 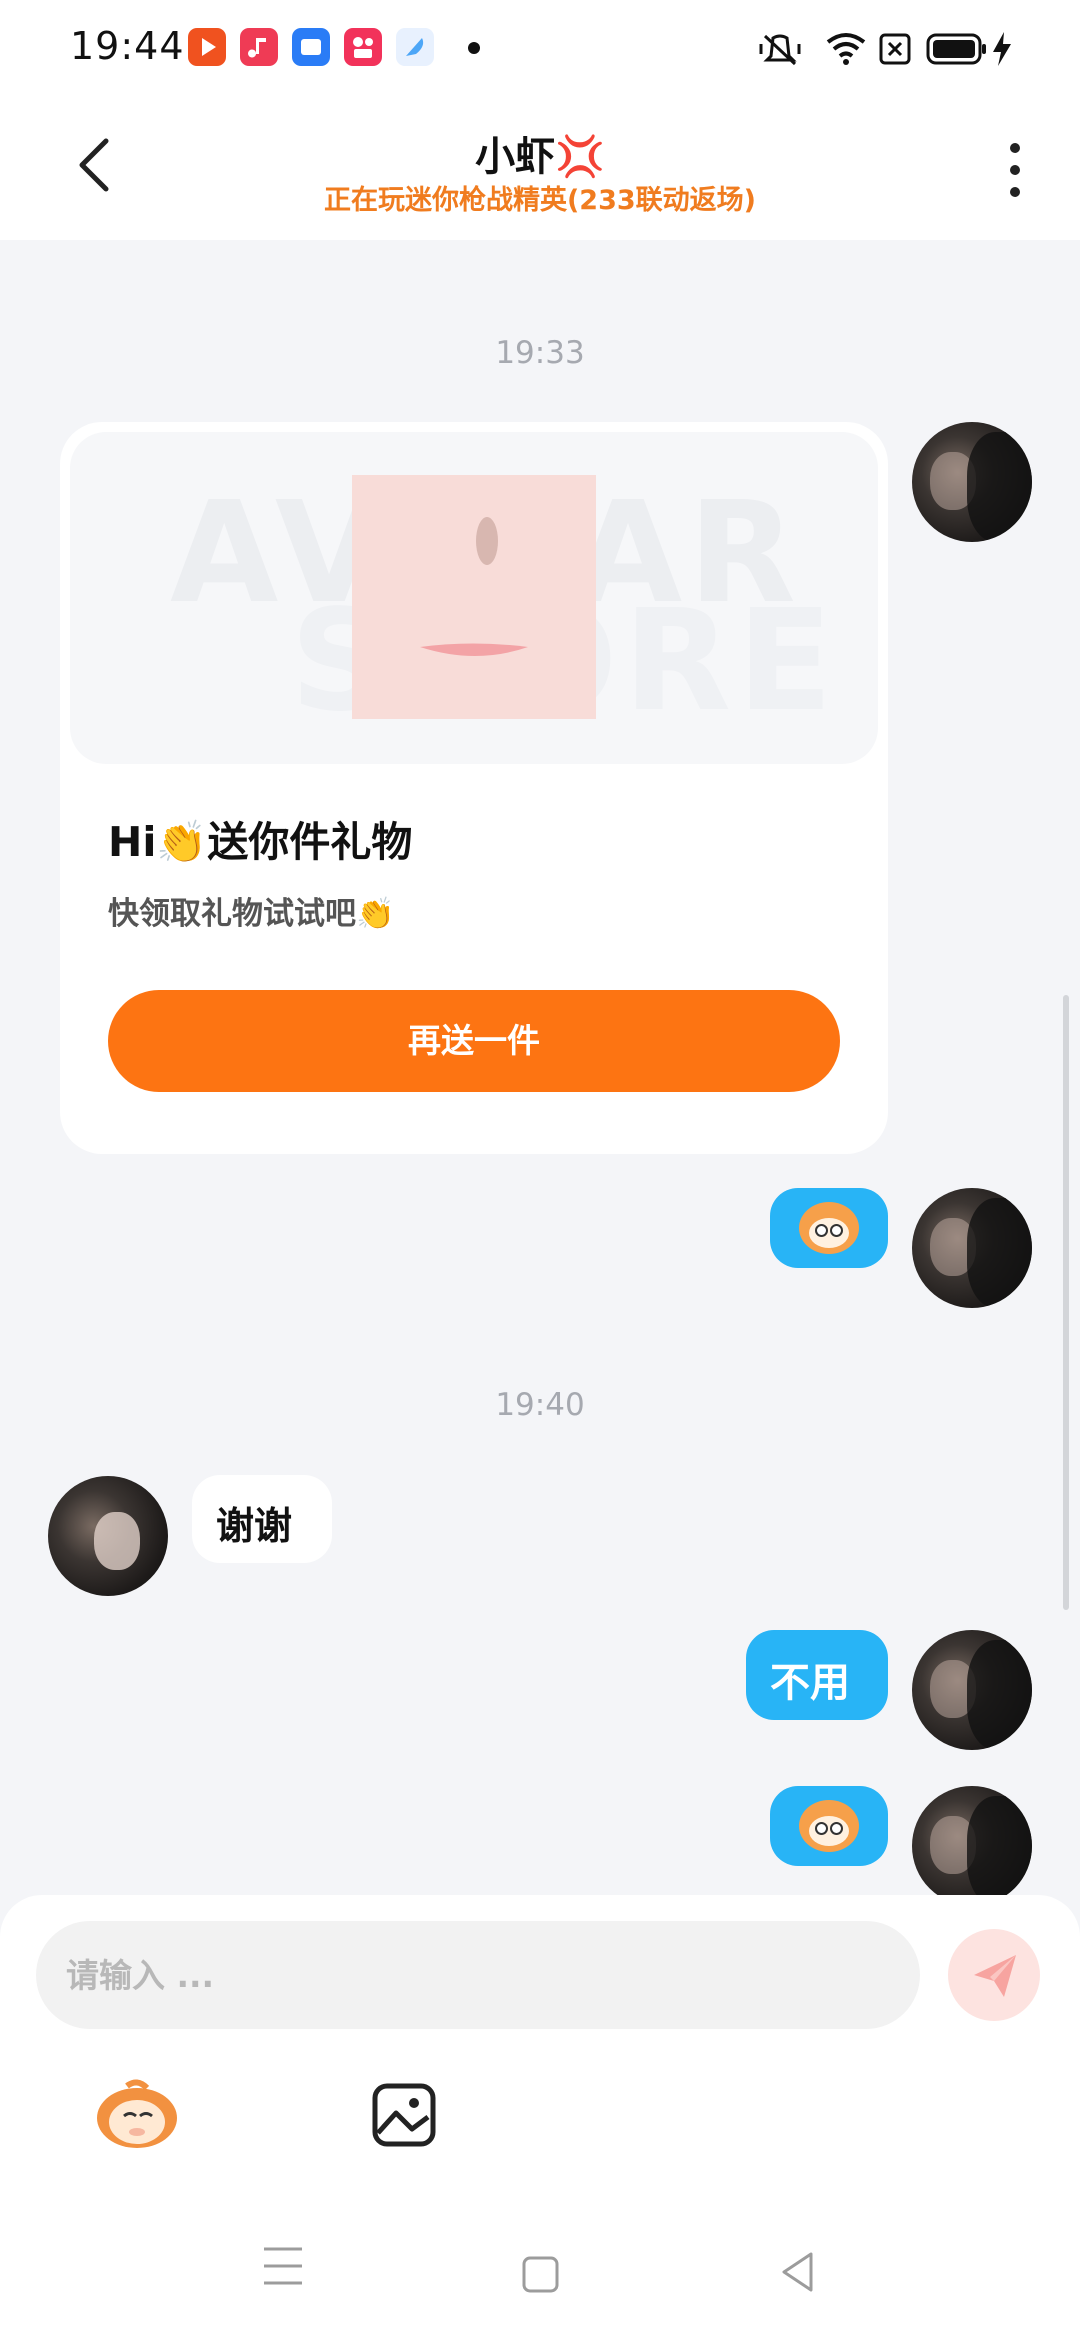 What do you see at coordinates (259, 47) in the screenshot?
I see `music-app-icon` at bounding box center [259, 47].